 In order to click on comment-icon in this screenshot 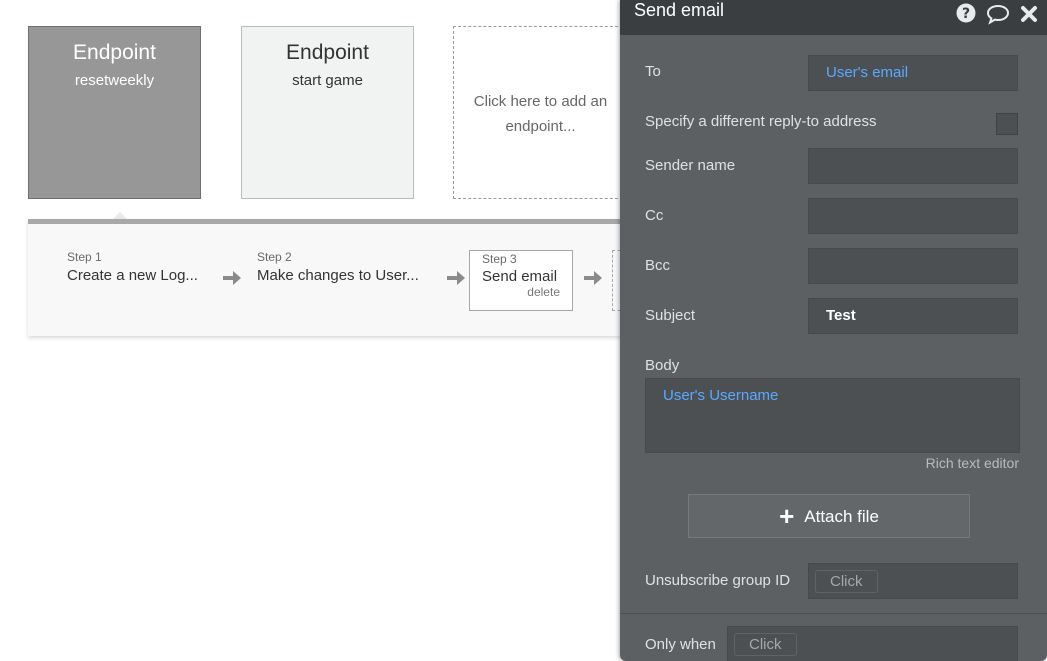, I will do `click(998, 14)`.